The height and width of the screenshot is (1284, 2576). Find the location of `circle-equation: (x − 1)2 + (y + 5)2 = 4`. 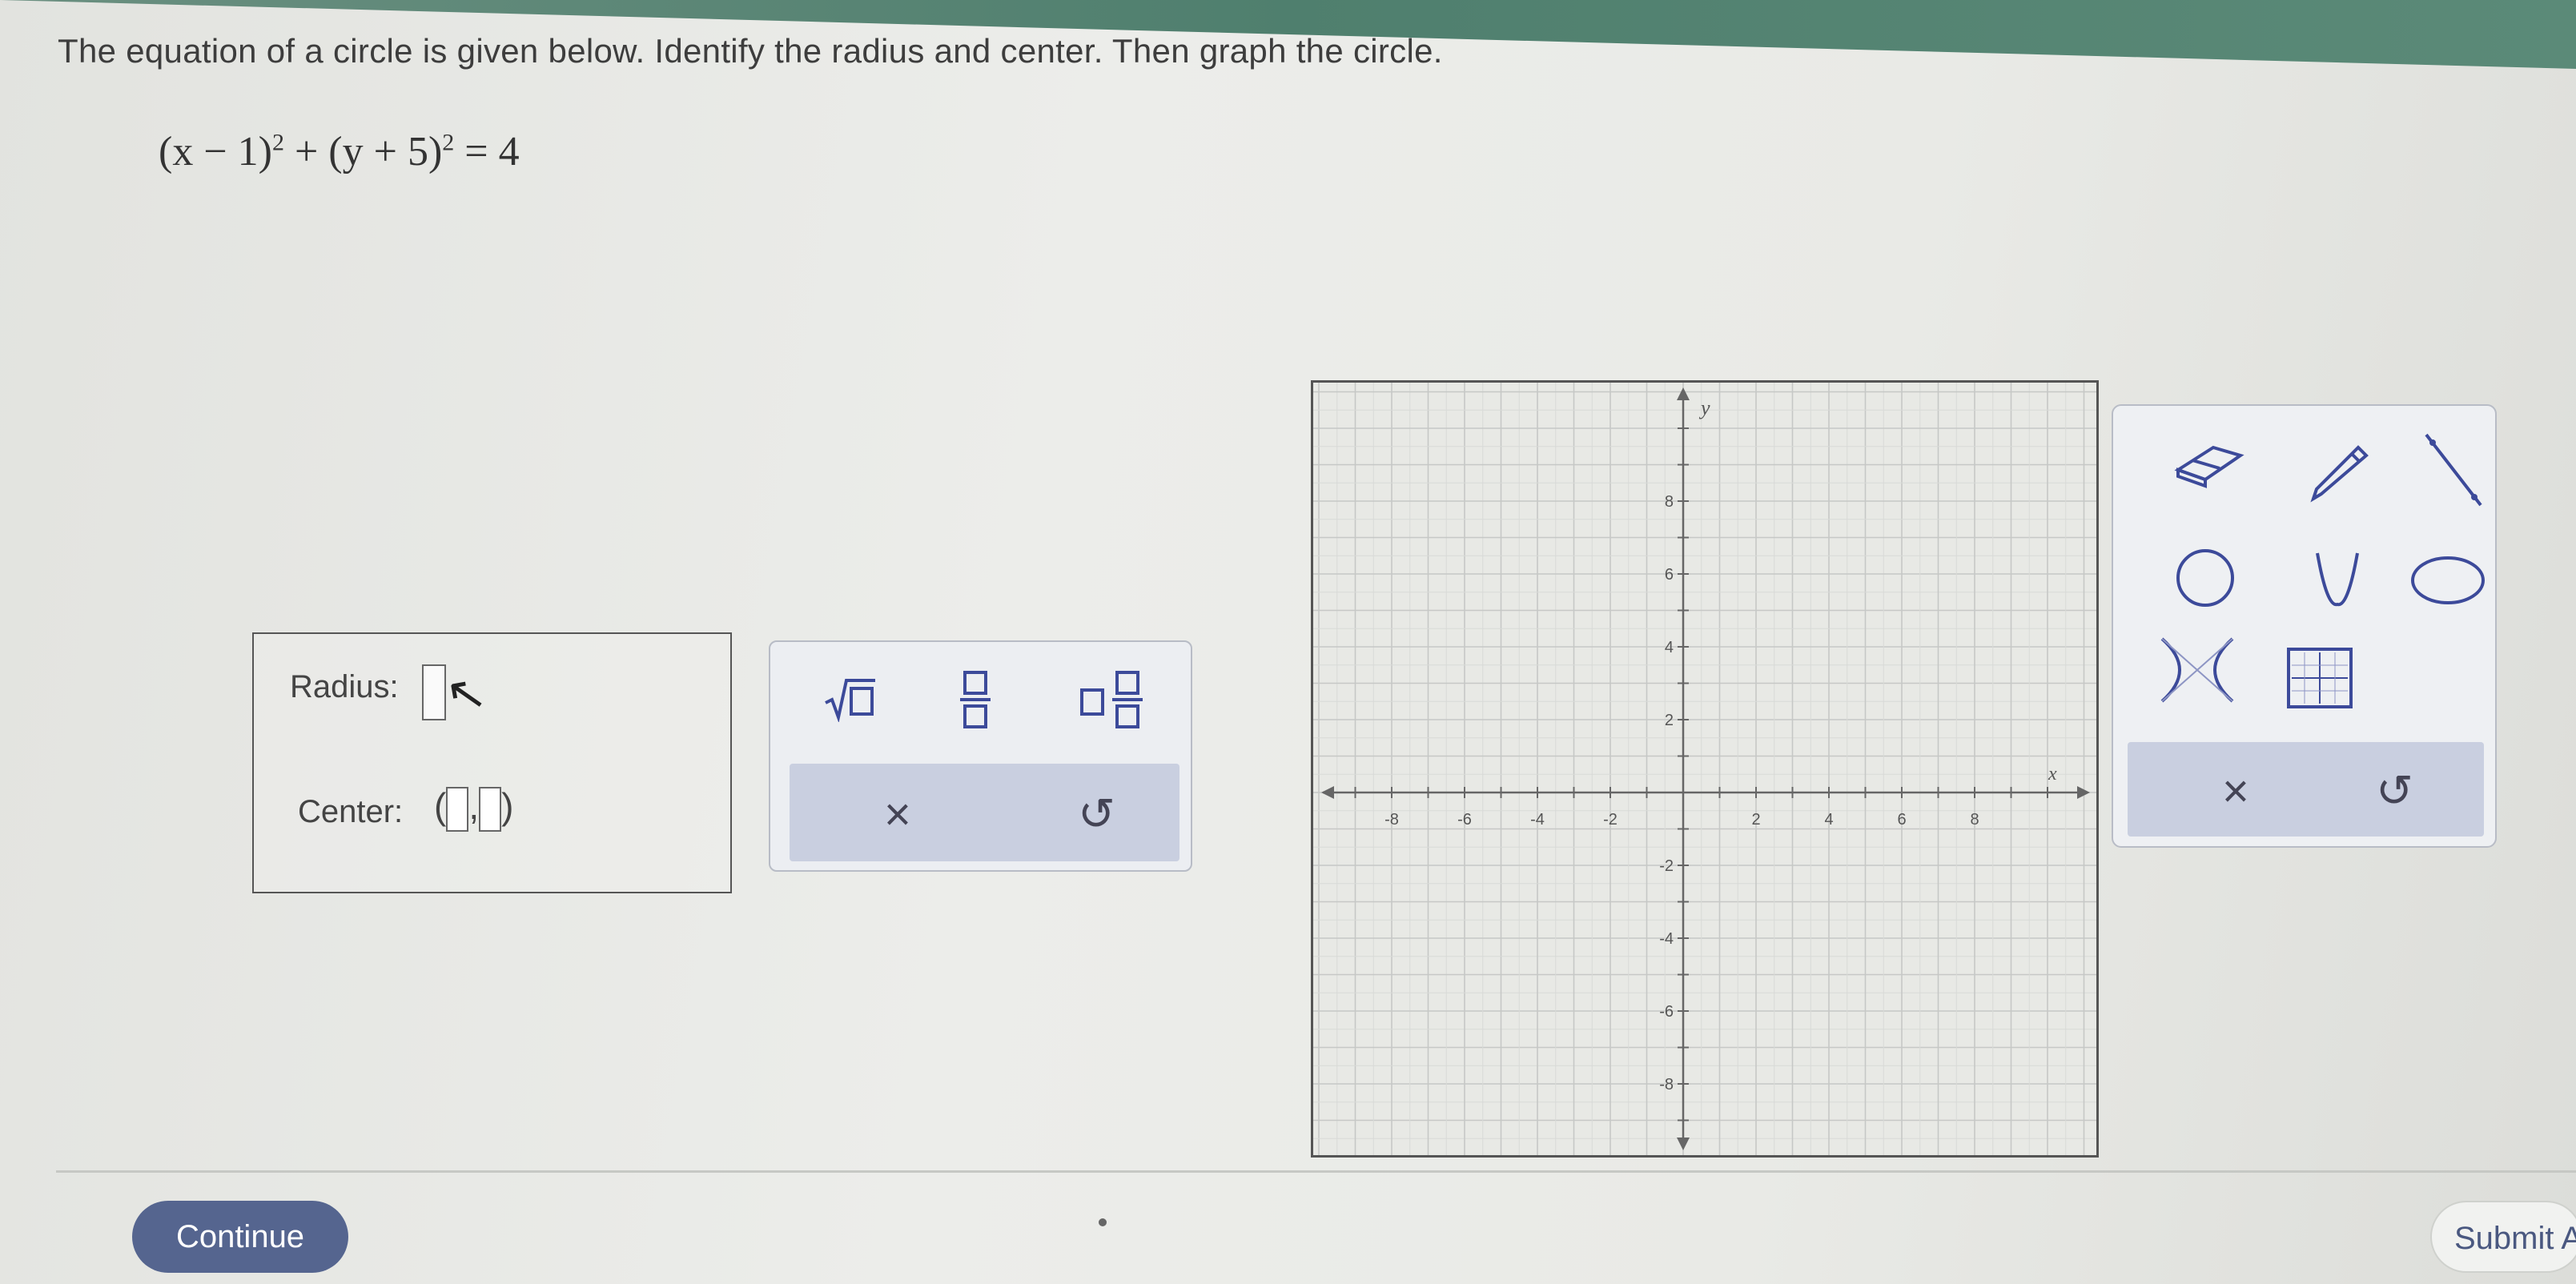

circle-equation: (x − 1)2 + (y + 5)2 = 4 is located at coordinates (339, 151).